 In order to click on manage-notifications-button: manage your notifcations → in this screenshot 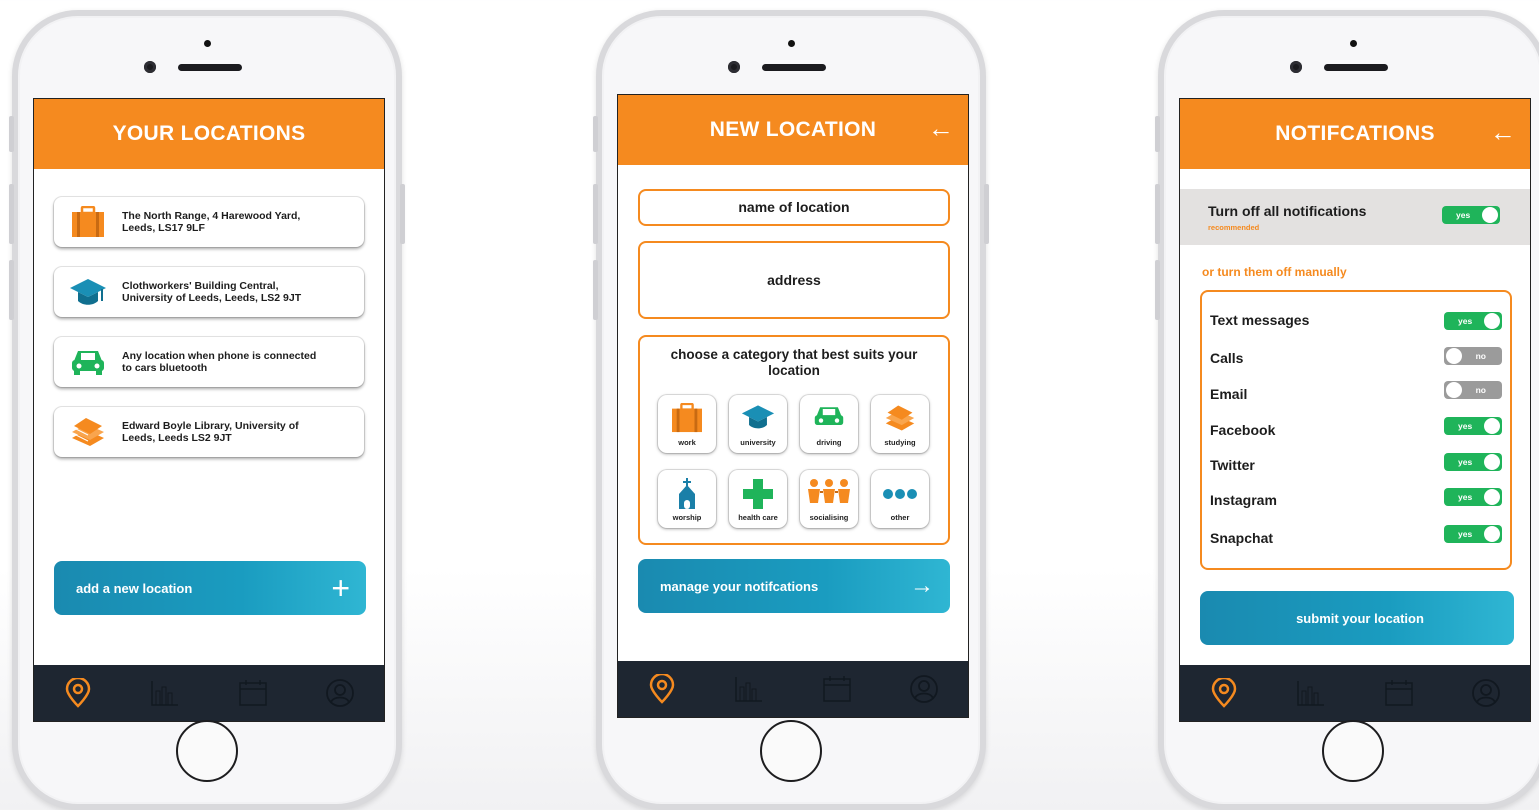, I will do `click(794, 586)`.